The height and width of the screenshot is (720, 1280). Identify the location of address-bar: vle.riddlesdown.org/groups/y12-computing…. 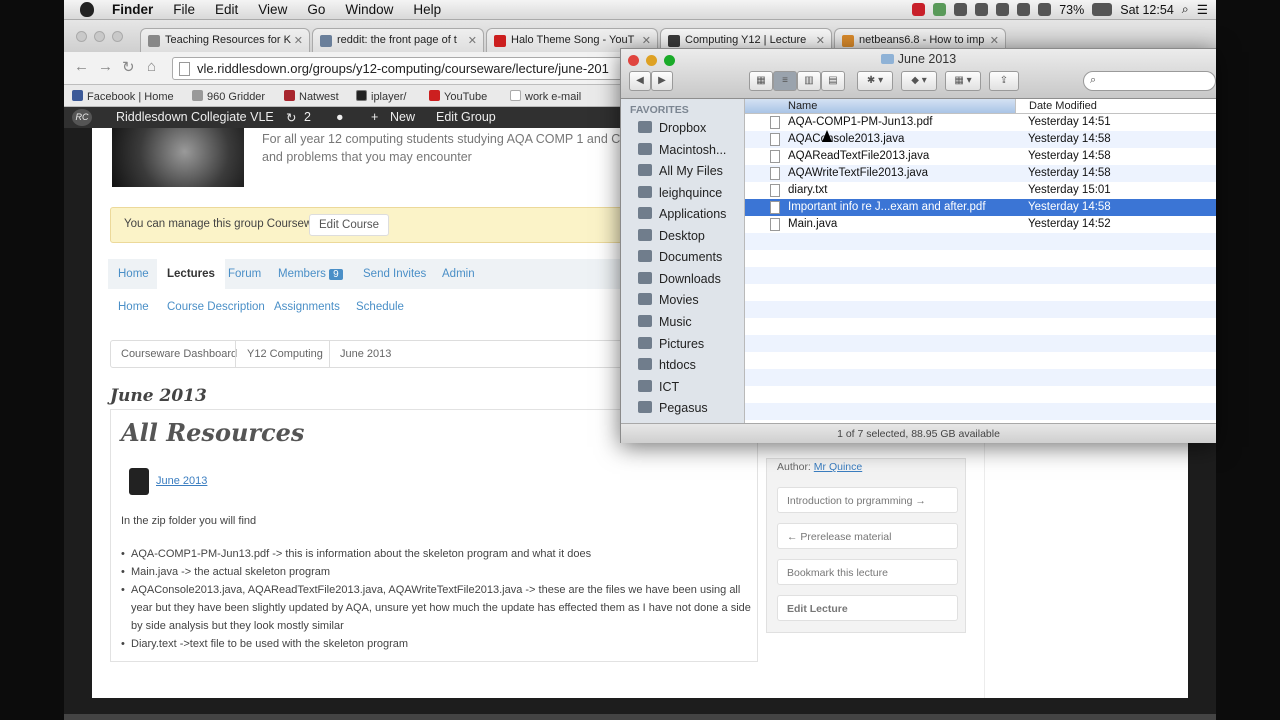
(402, 68).